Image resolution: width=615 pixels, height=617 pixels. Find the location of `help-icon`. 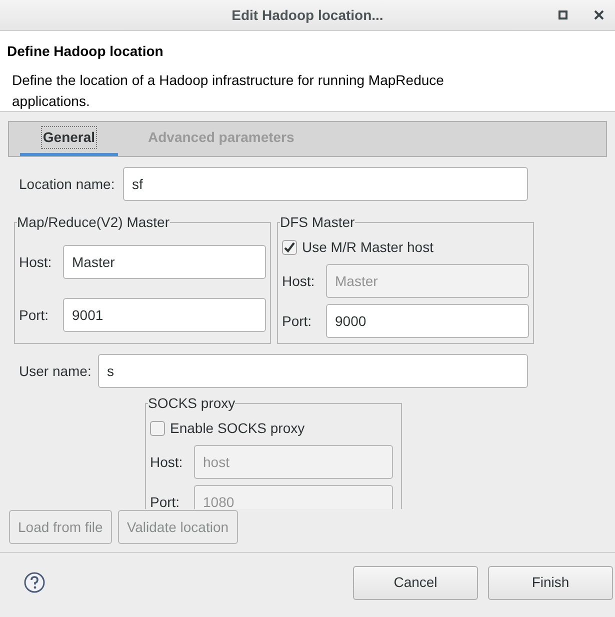

help-icon is located at coordinates (34, 582).